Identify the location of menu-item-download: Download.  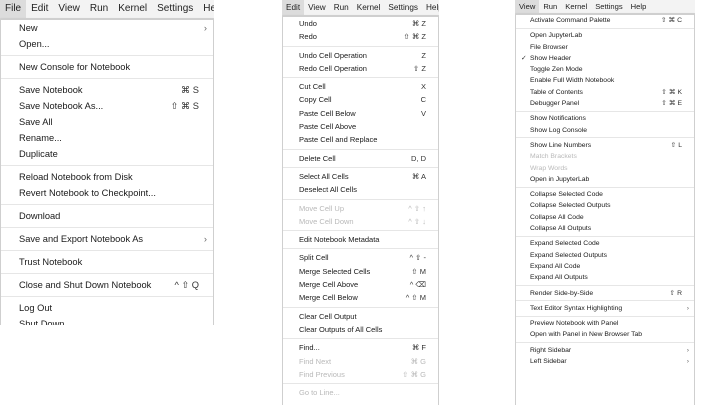
(107, 216).